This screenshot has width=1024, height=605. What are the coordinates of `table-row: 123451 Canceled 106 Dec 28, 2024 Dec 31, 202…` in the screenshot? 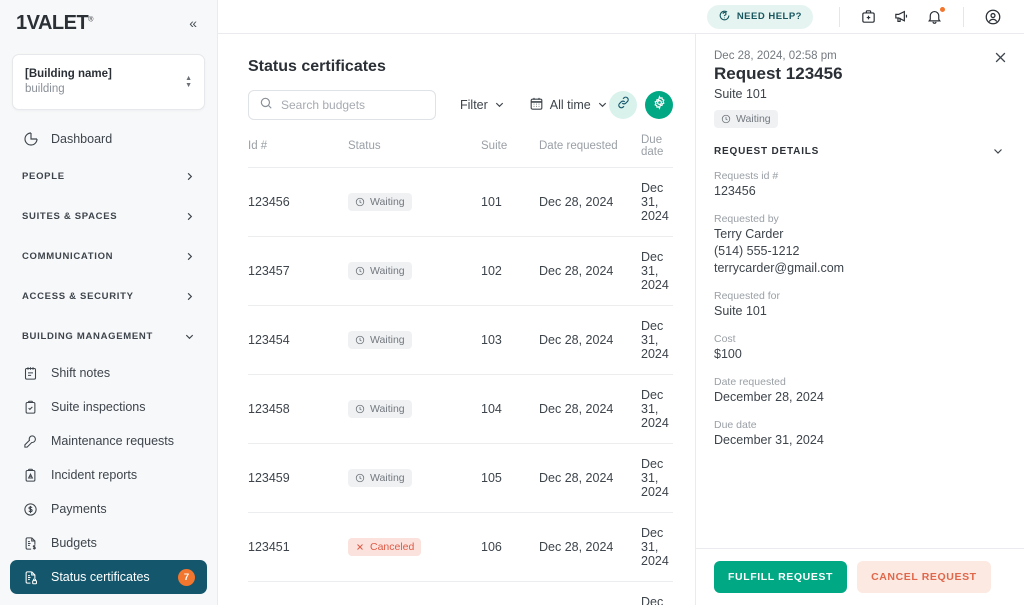 It's located at (460, 547).